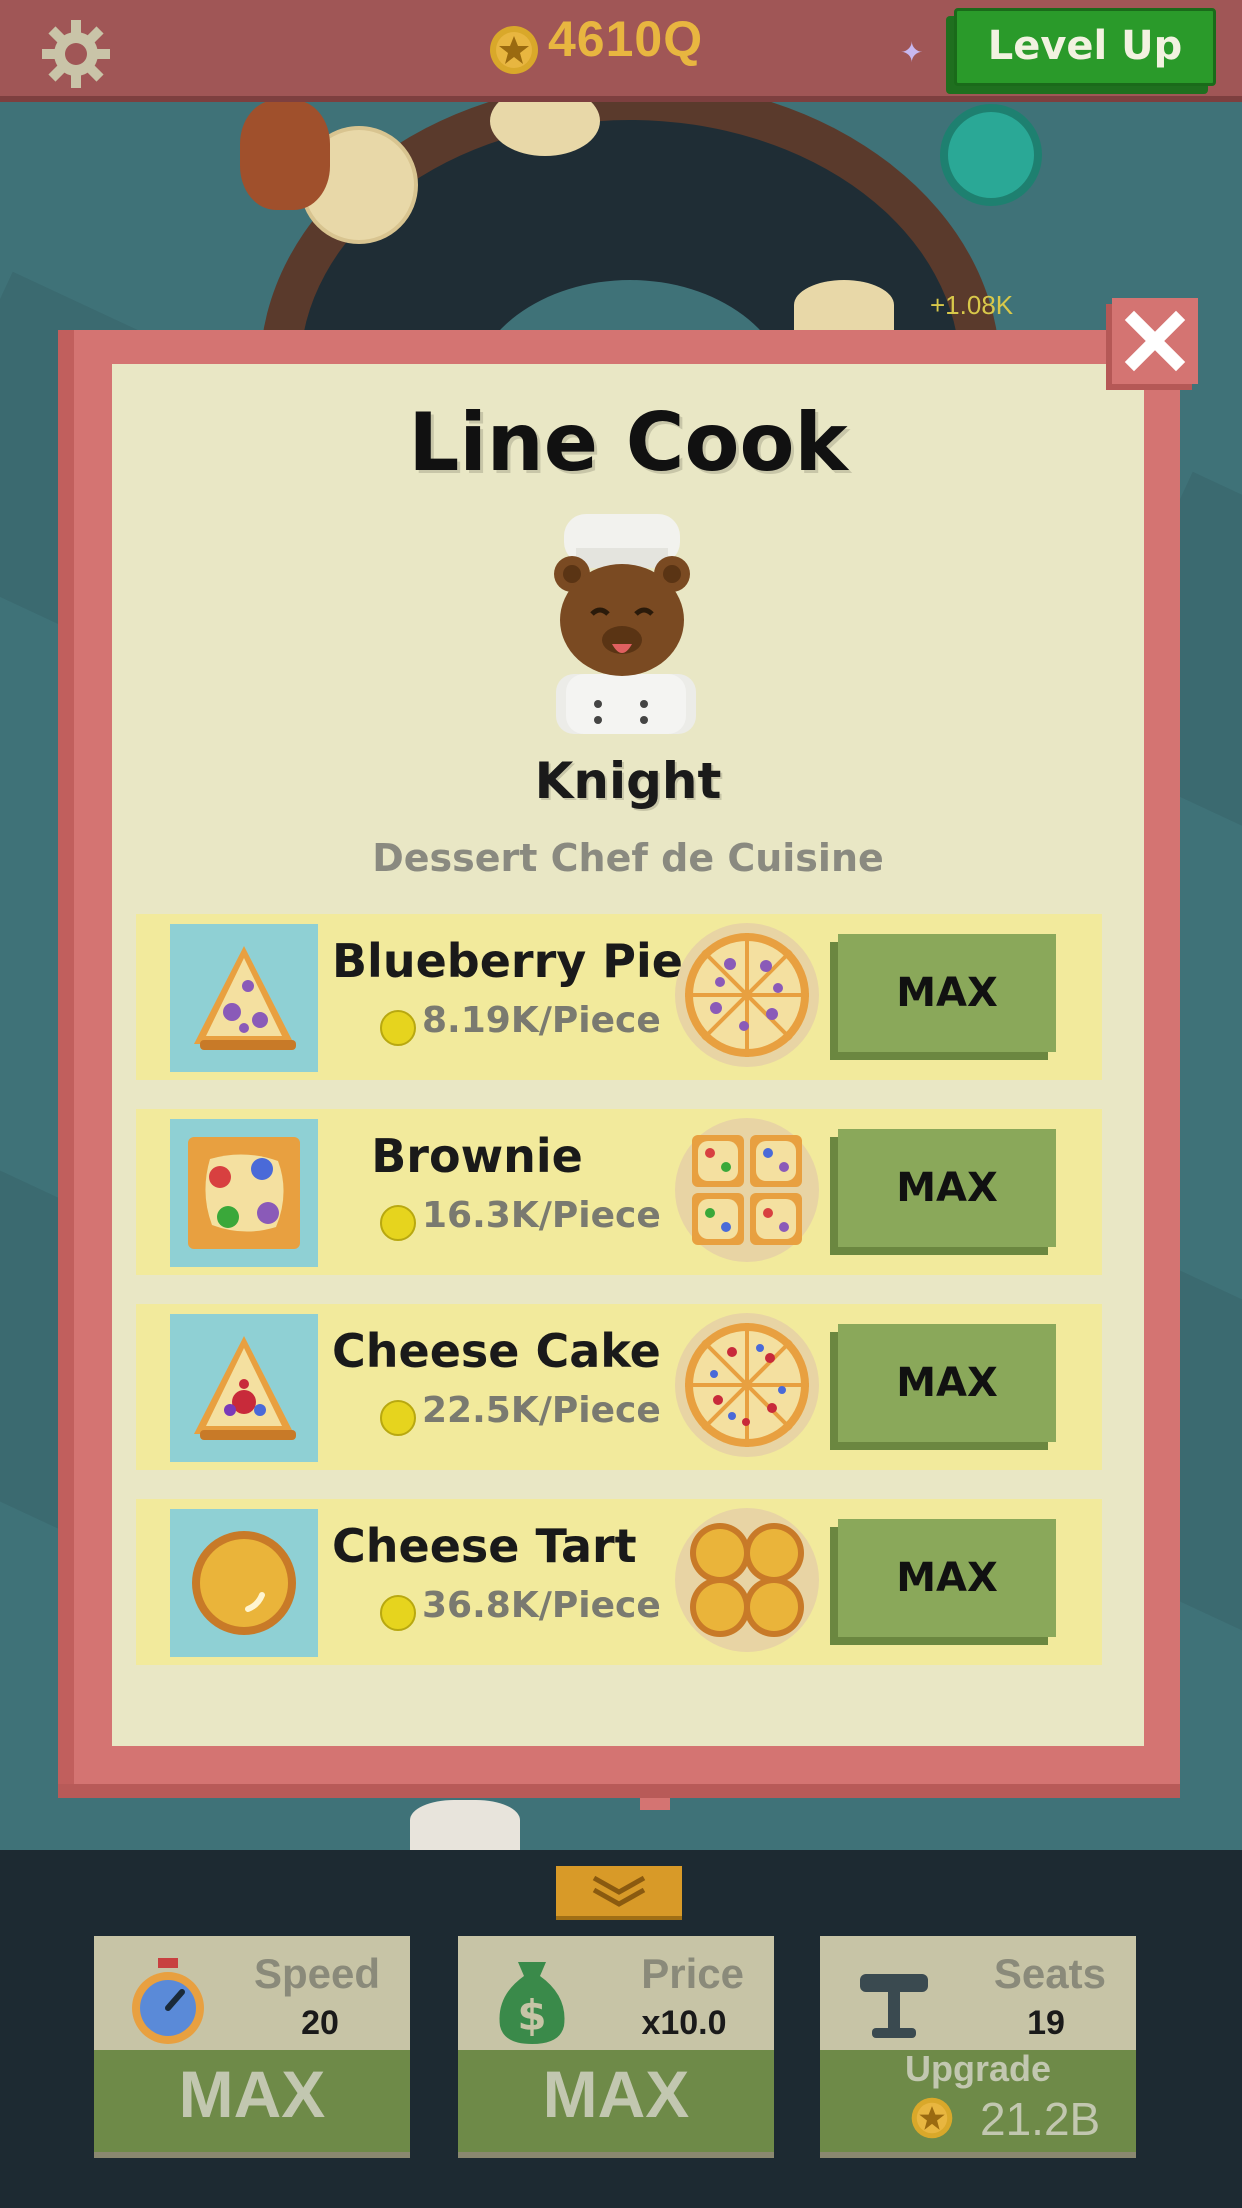 The width and height of the screenshot is (1242, 2208). I want to click on chef-rank: Dessert Chef de Cuisine, so click(628, 858).